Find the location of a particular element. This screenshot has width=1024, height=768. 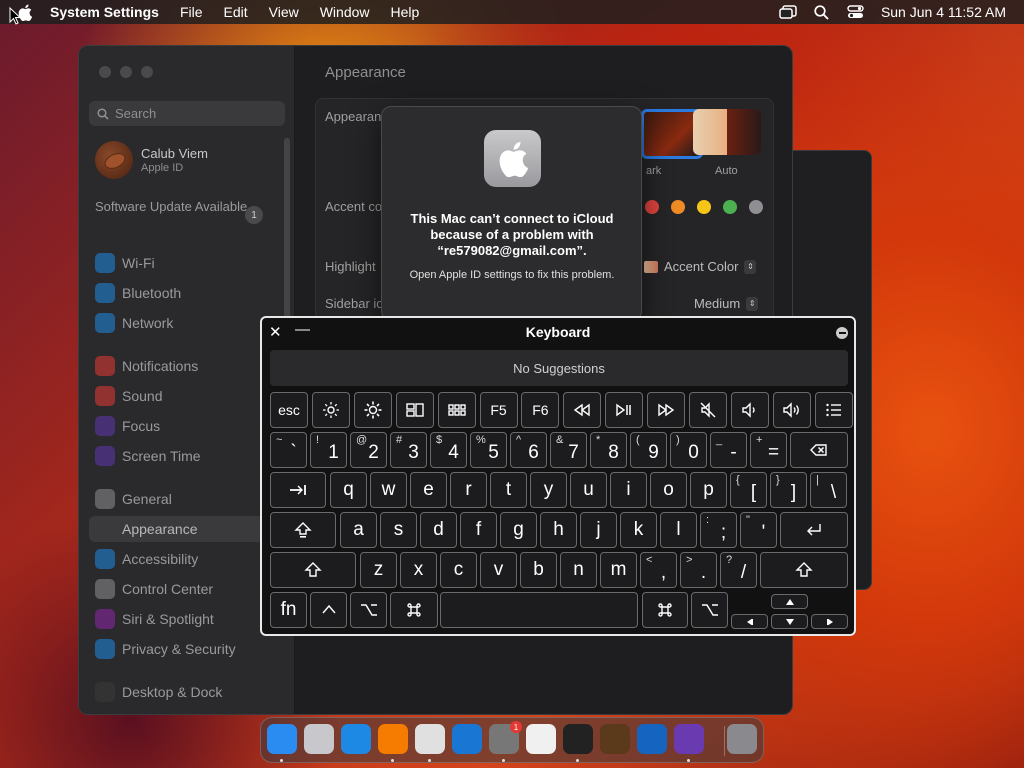

key-p: p is located at coordinates (708, 490).